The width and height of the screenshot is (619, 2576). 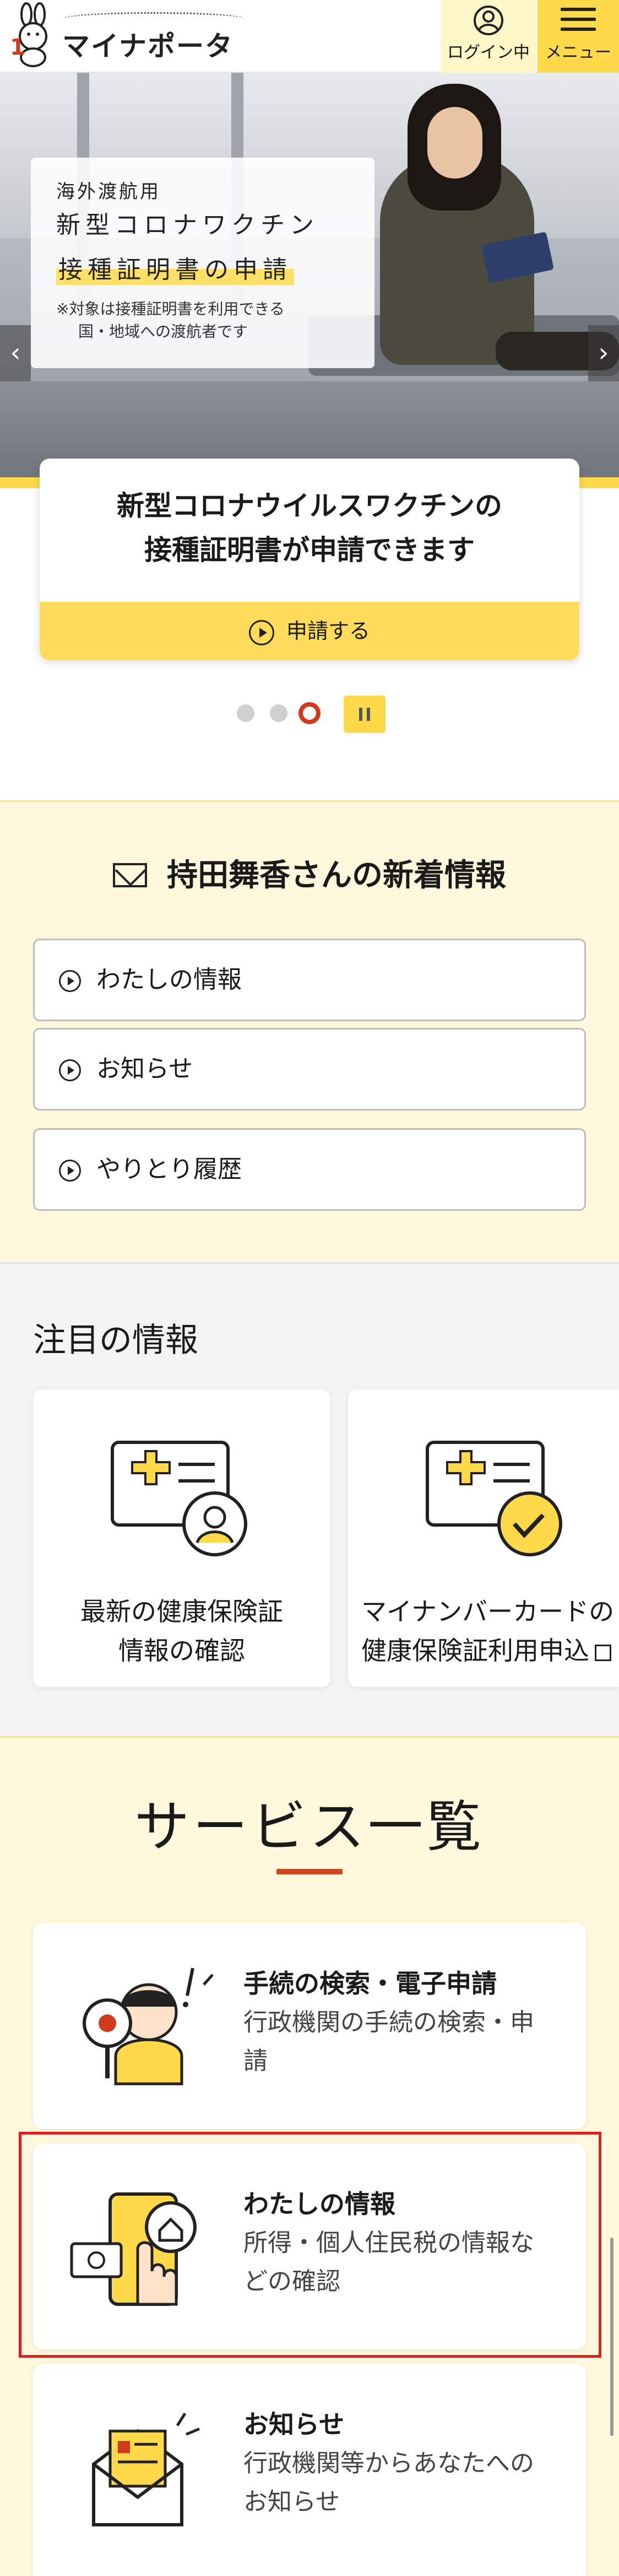 What do you see at coordinates (187, 225) in the screenshot?
I see `hero-line1: 新型コロナワクチン` at bounding box center [187, 225].